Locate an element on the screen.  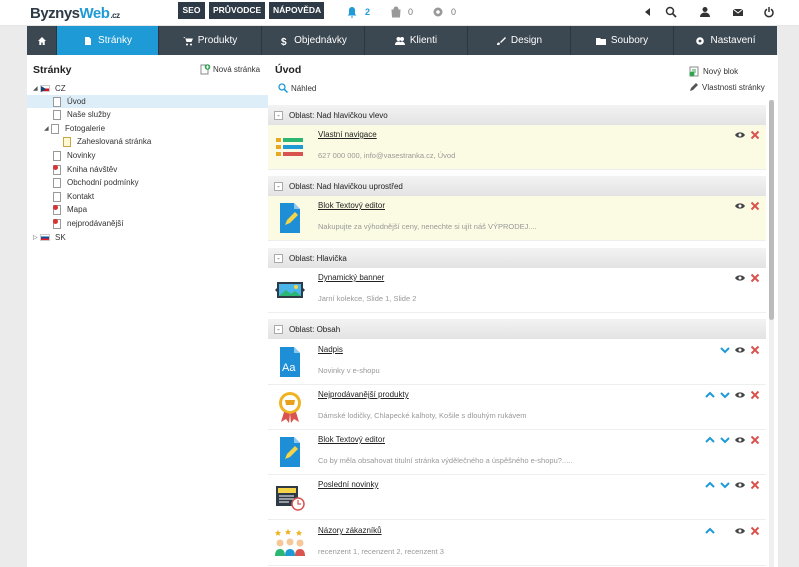
tree-page-novinky: Novinky is located at coordinates (74, 155).